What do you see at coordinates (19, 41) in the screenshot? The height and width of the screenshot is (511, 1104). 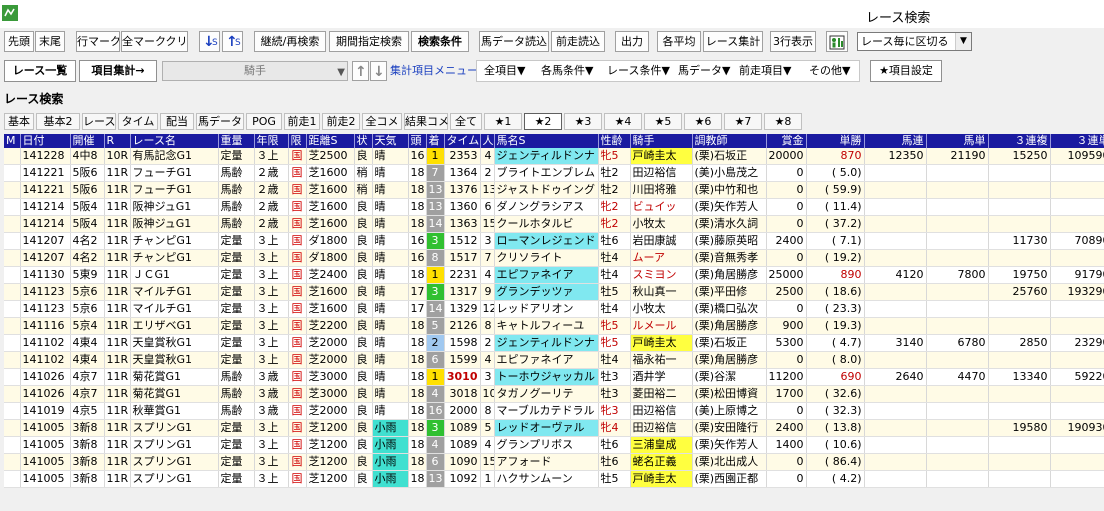 I see `first-button: 先頭` at bounding box center [19, 41].